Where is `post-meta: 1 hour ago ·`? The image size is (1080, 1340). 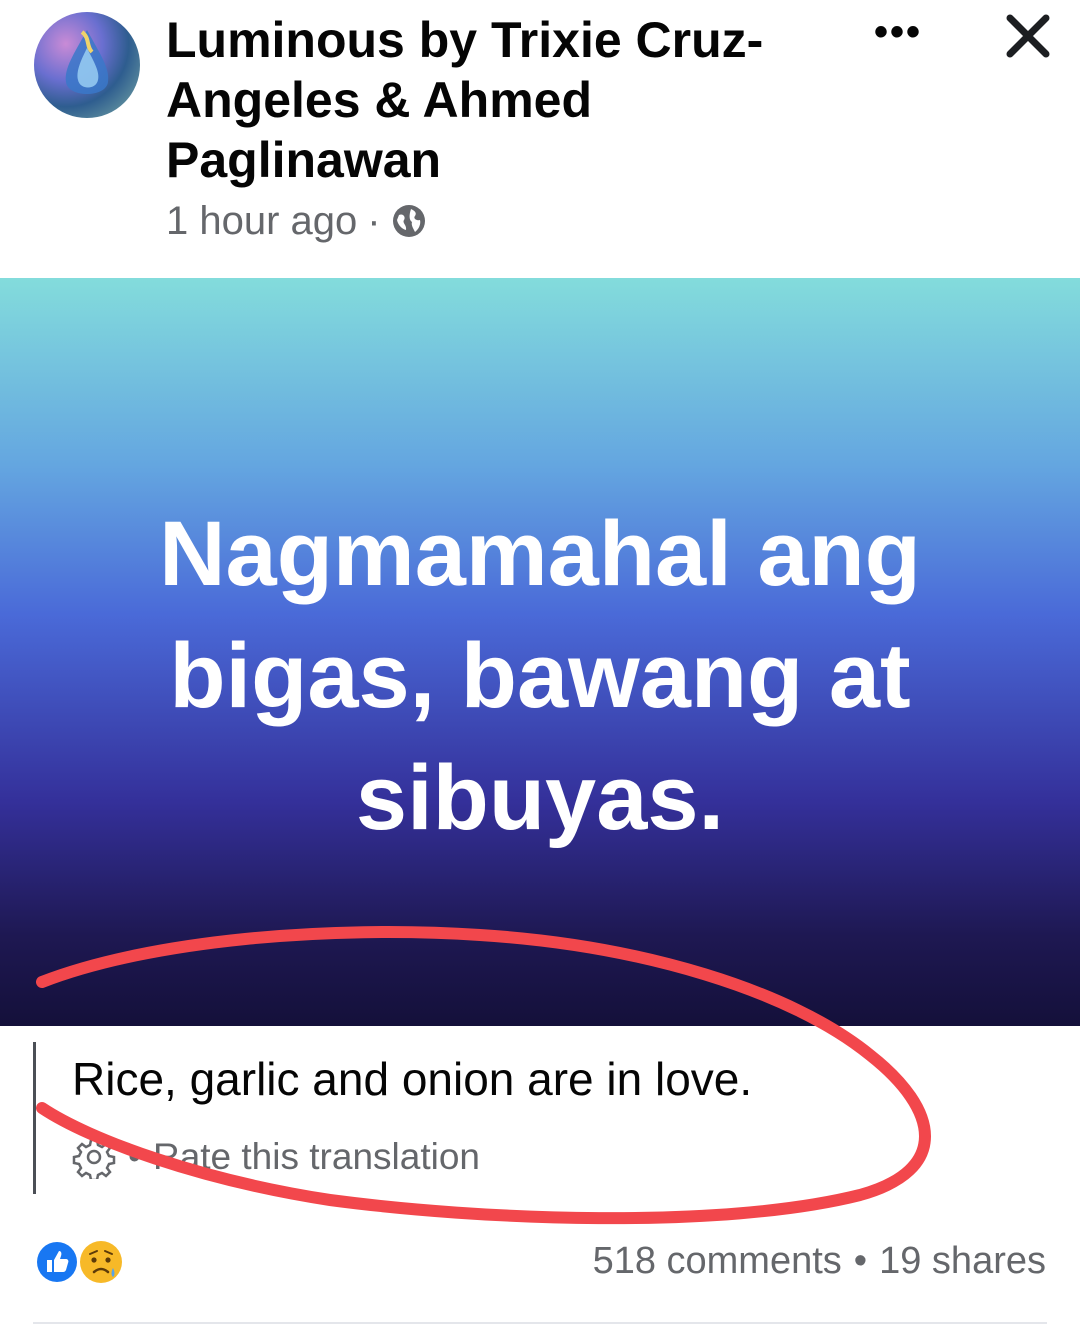
post-meta: 1 hour ago · is located at coordinates (296, 221).